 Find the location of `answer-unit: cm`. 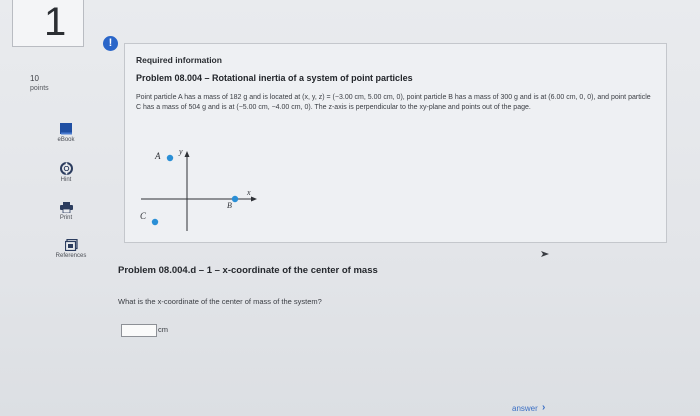

answer-unit: cm is located at coordinates (163, 329).